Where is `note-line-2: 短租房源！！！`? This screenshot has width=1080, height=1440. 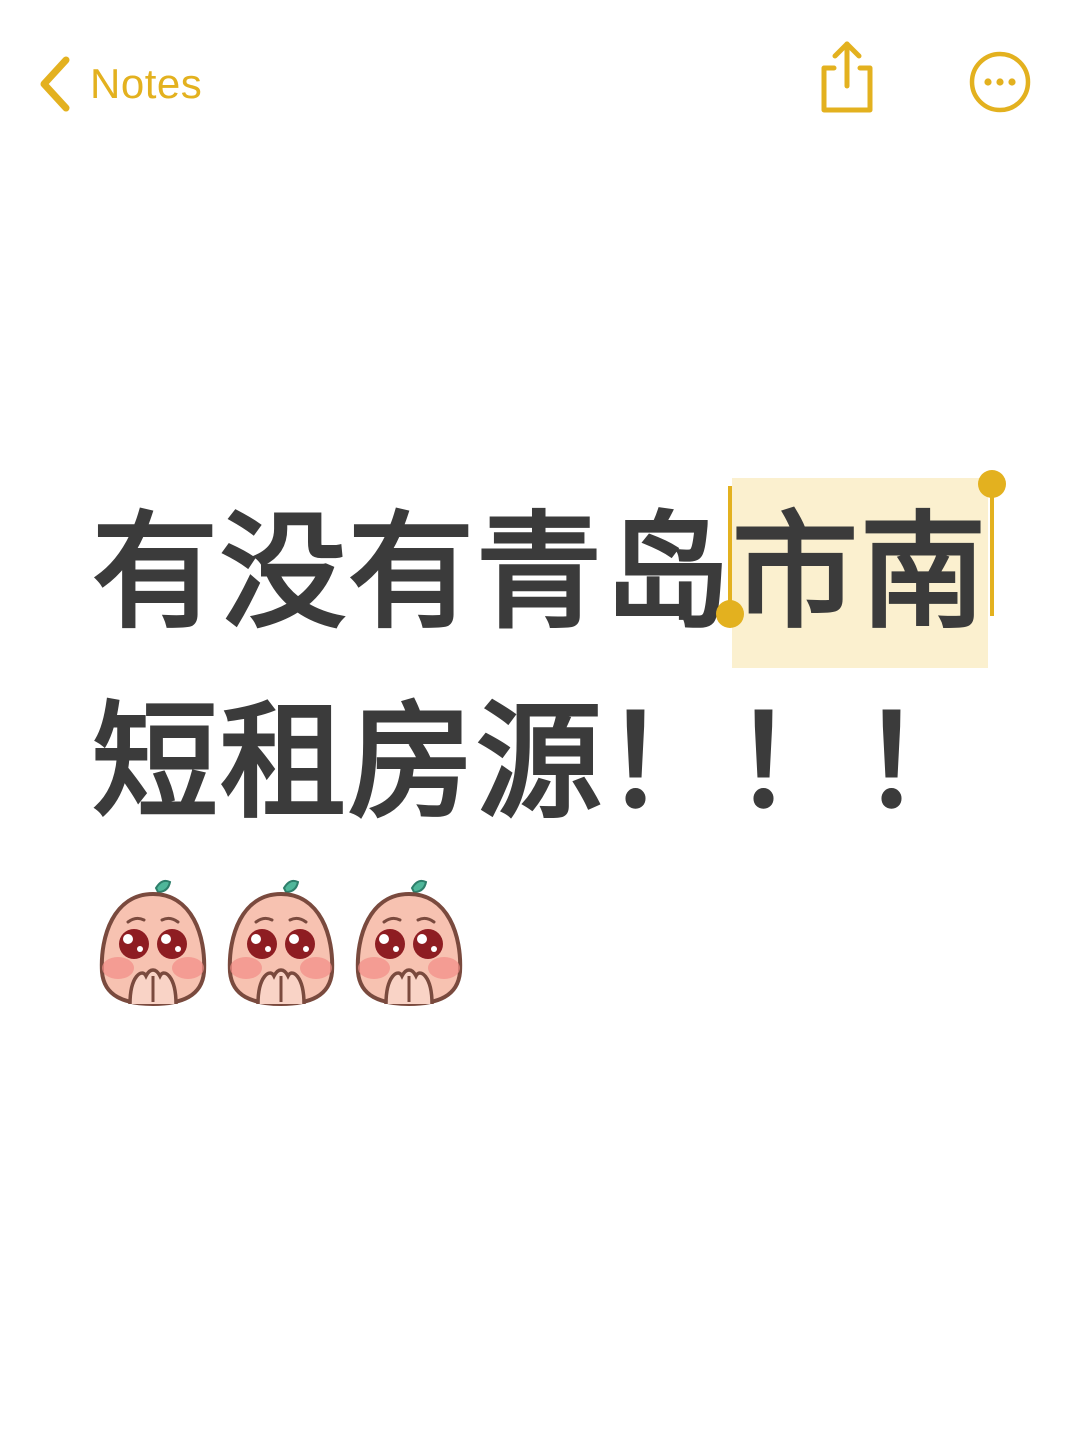 note-line-2: 短租房源！！！ is located at coordinates (540, 762).